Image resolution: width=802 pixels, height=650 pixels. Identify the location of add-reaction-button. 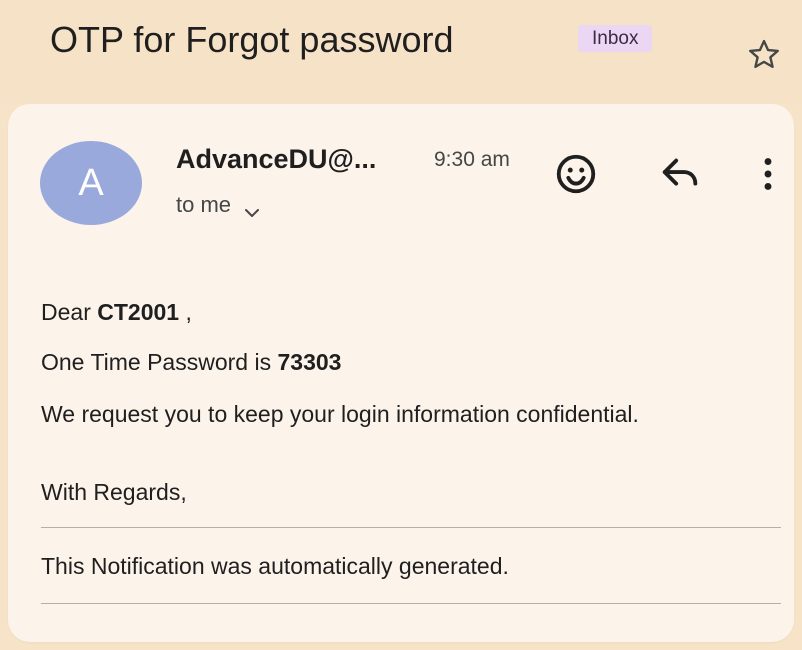
(576, 176).